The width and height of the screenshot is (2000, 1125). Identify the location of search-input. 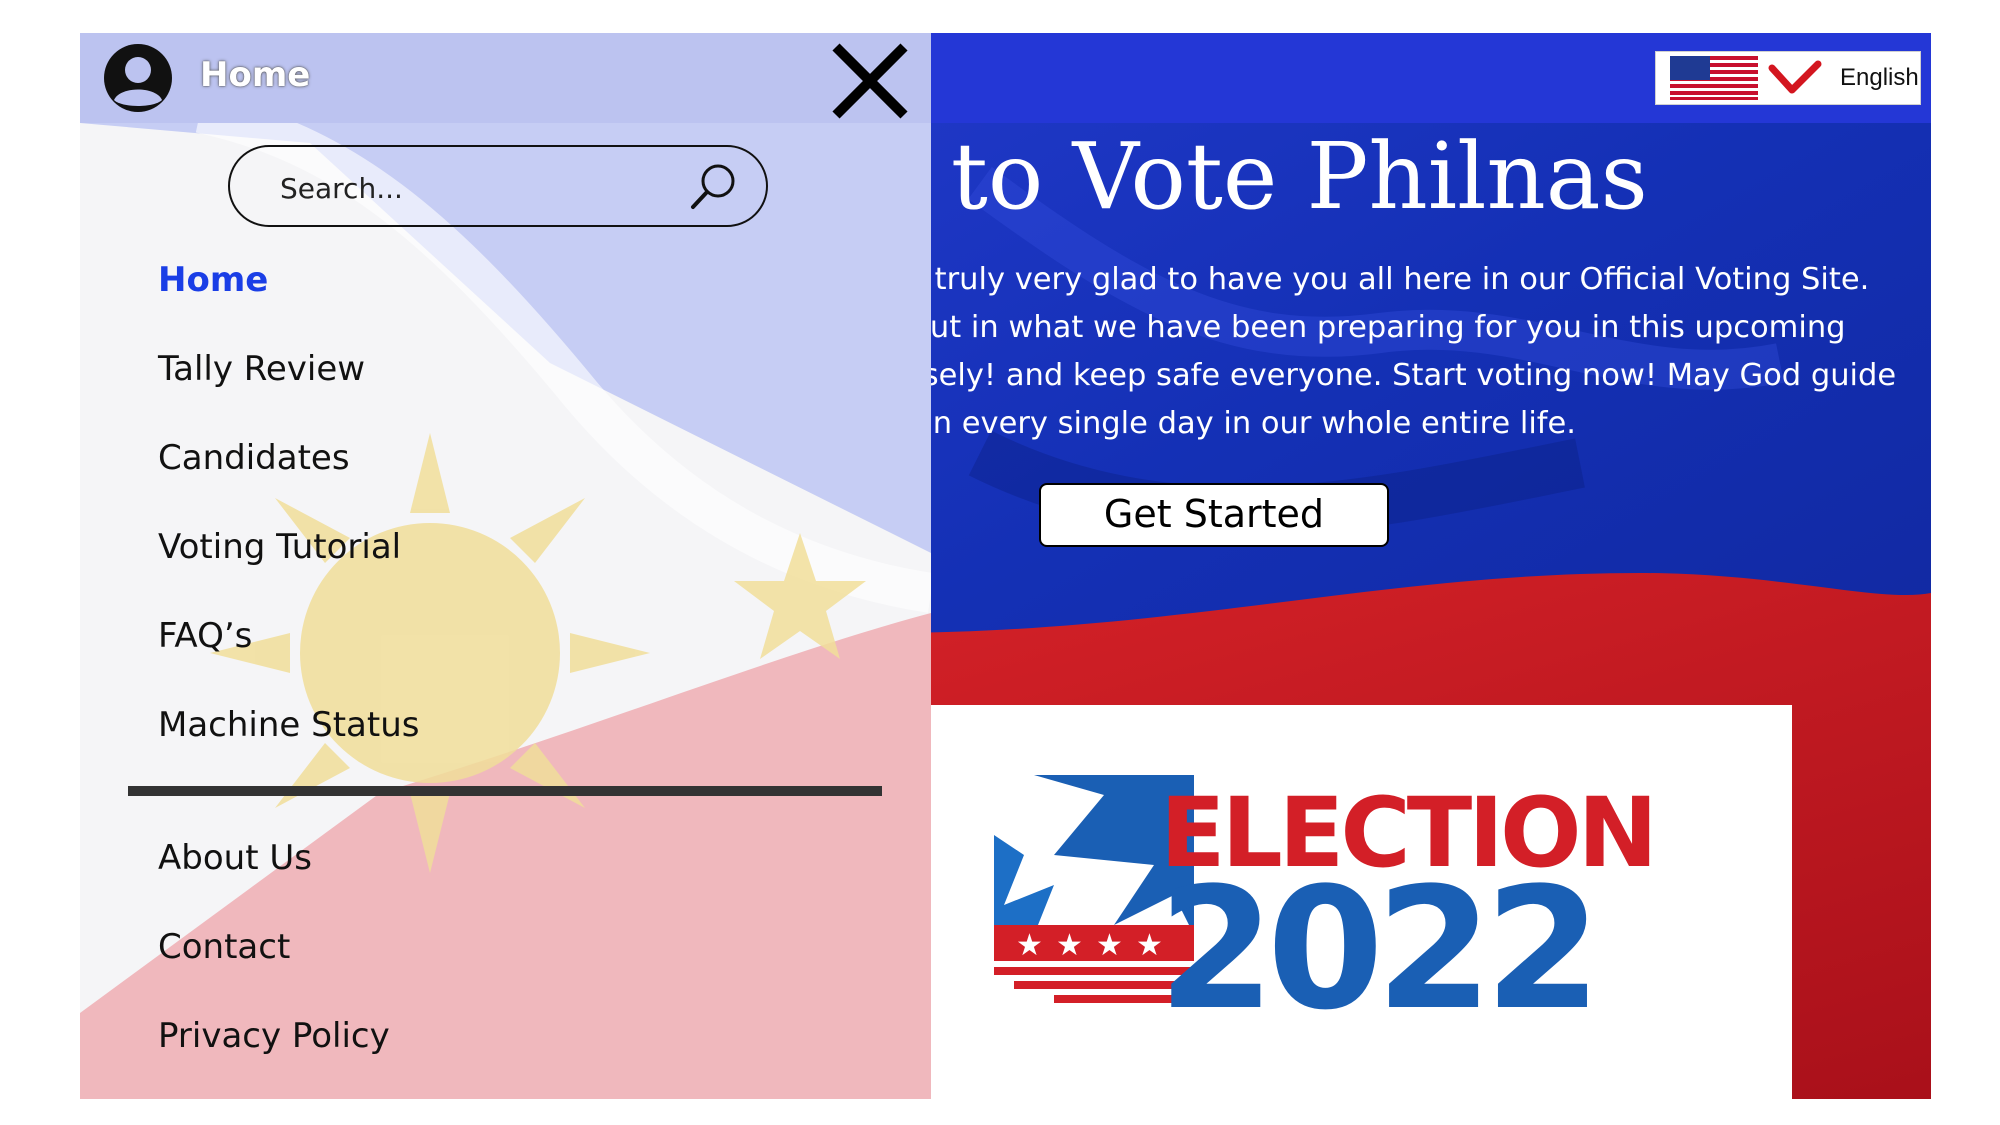
(460, 188).